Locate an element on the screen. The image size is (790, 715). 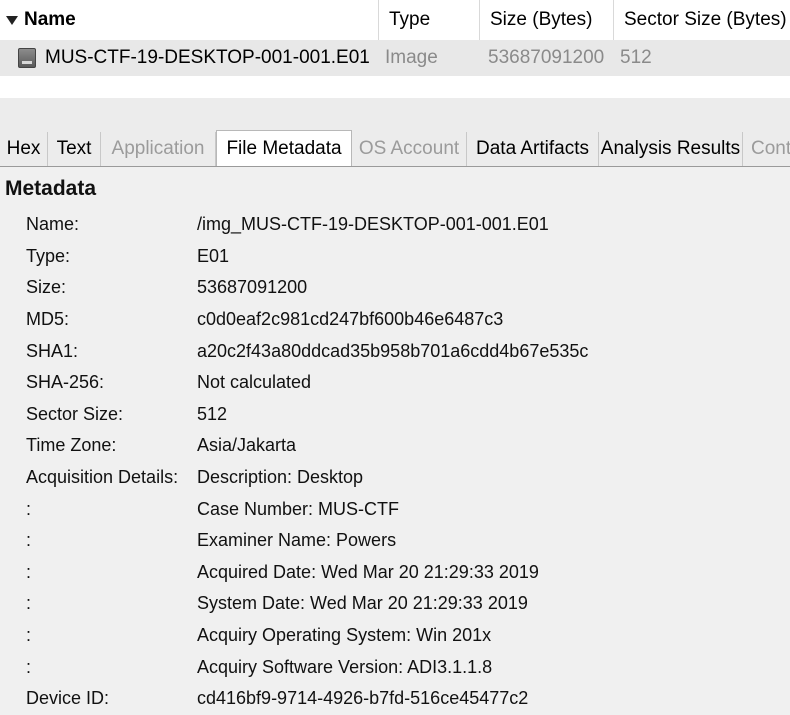
metadata-key: Type: is located at coordinates (48, 255).